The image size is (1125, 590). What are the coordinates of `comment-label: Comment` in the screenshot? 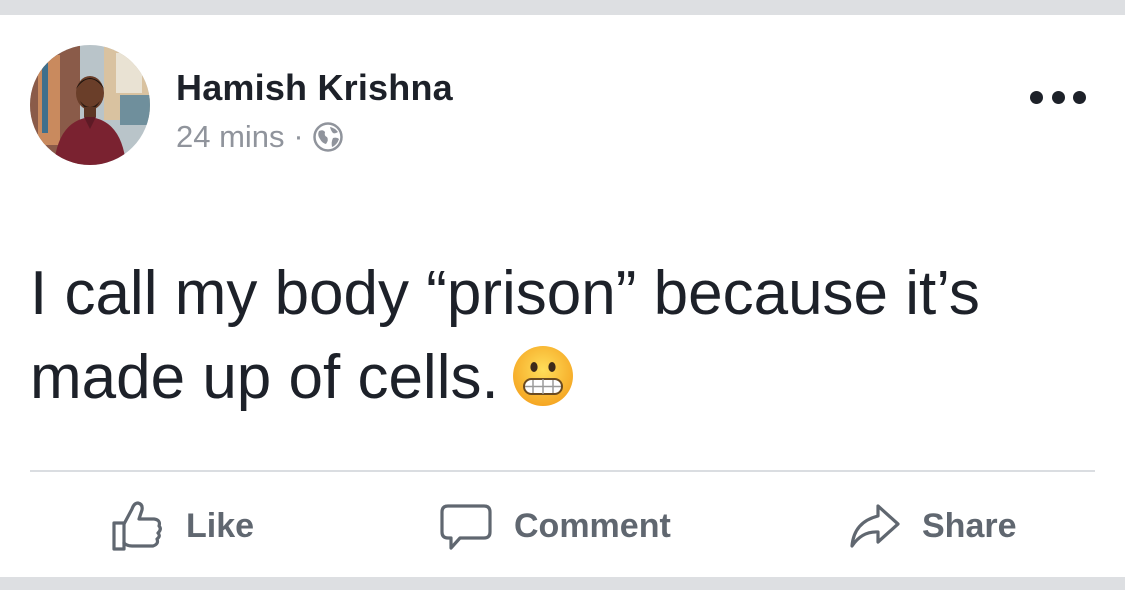 It's located at (592, 525).